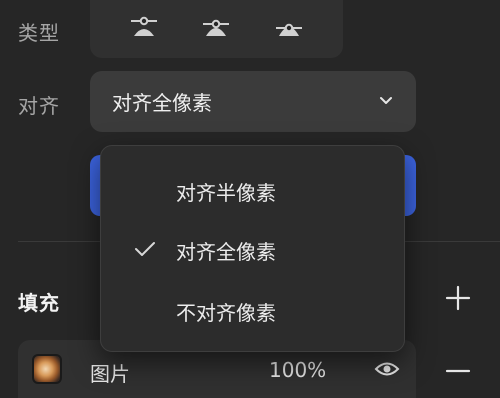  I want to click on menu-item-label: 对齐半像素, so click(226, 192).